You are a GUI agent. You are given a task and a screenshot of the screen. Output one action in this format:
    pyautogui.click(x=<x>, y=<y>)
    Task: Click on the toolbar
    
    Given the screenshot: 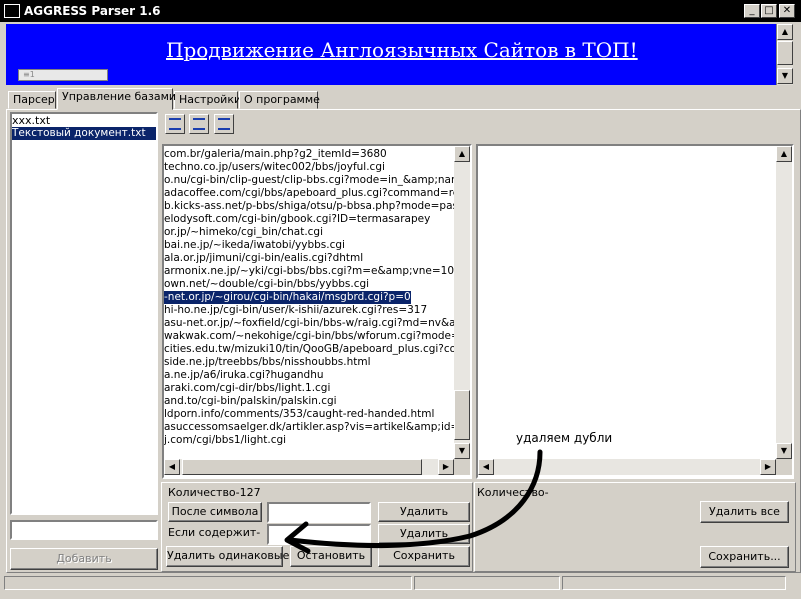 What is the action you would take?
    pyautogui.click(x=202, y=125)
    